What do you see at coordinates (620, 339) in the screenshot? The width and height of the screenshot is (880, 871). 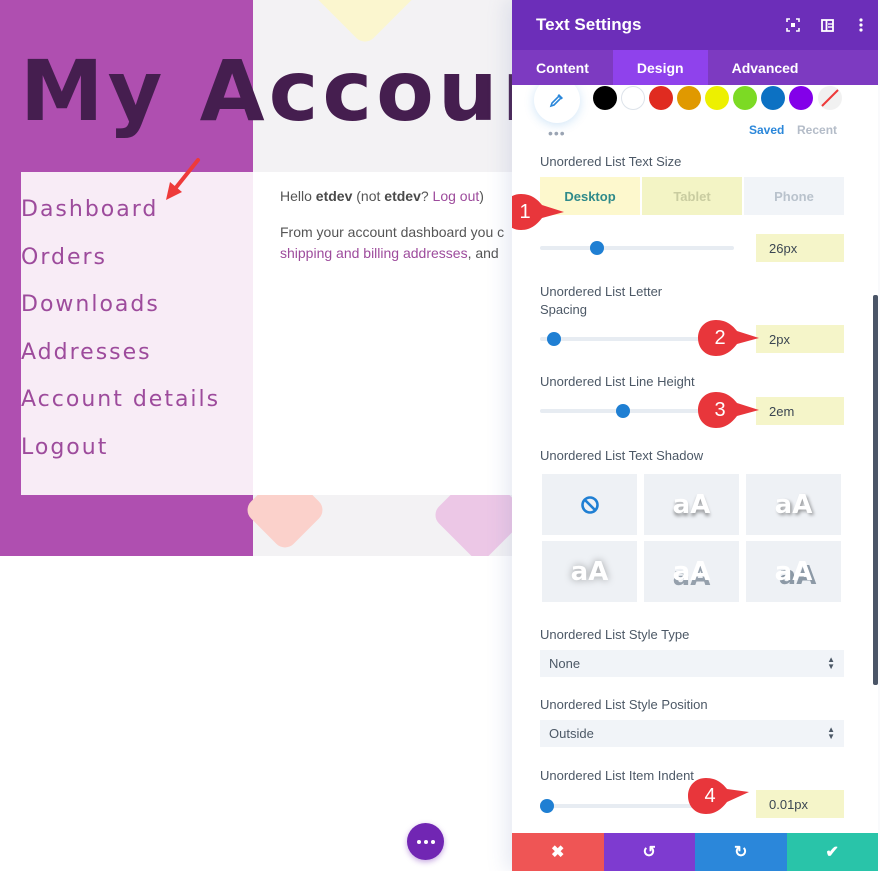 I see `letter-spacing-slider` at bounding box center [620, 339].